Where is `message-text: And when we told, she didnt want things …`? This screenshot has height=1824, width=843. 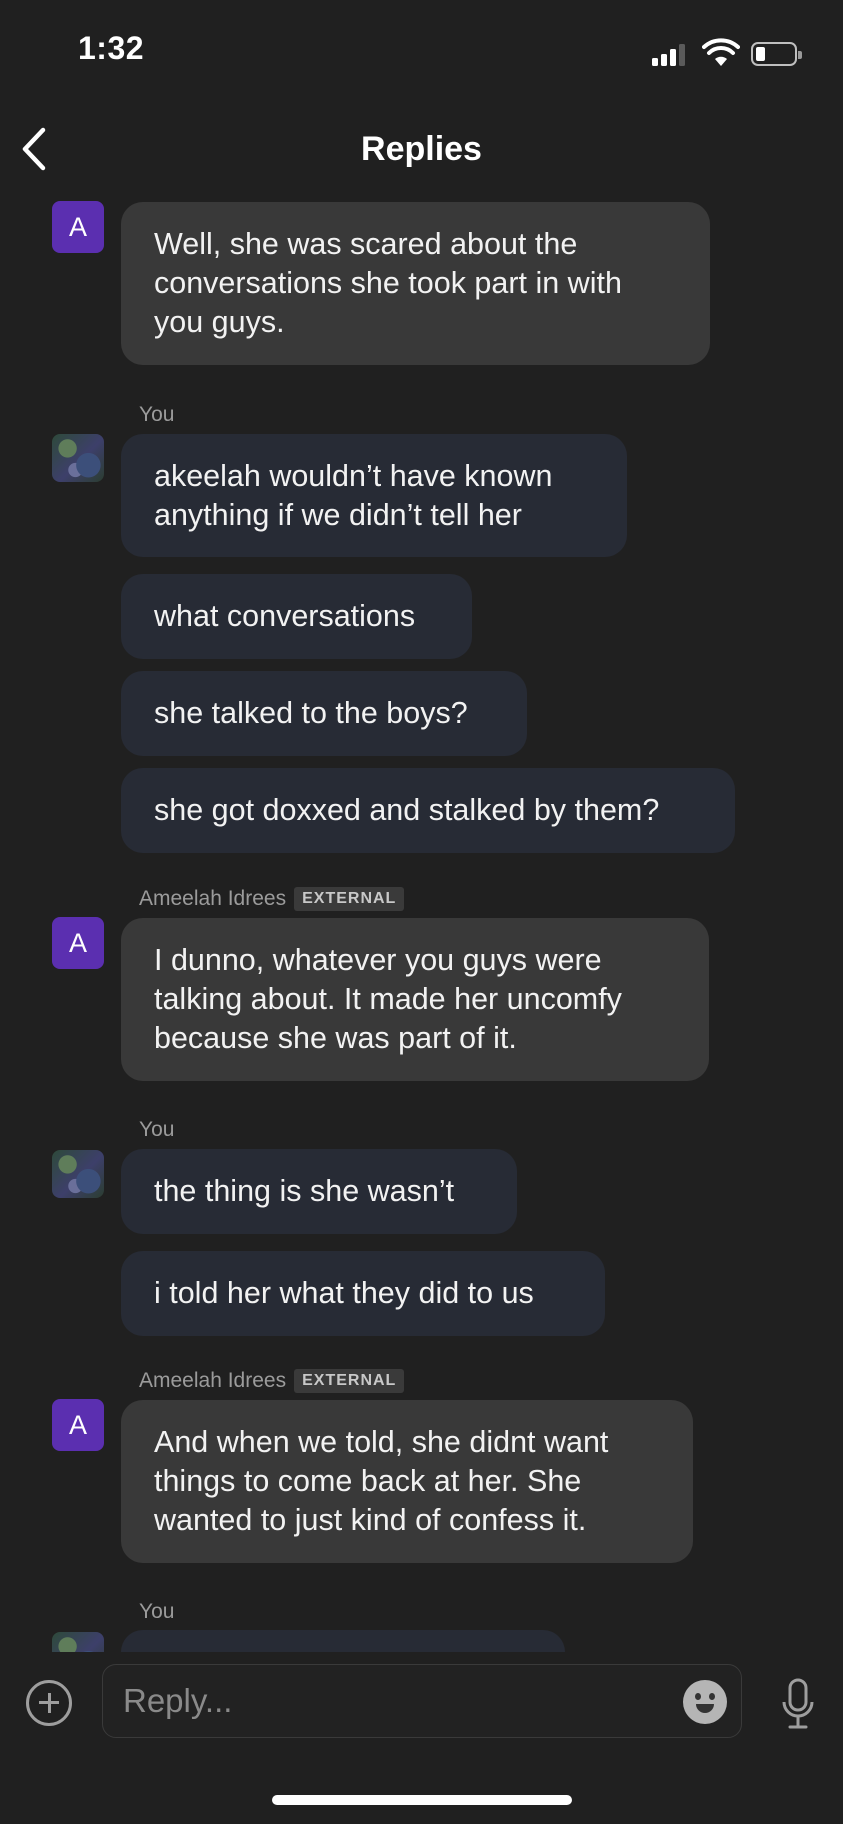
message-text: And when we told, she didnt want things … is located at coordinates (381, 1481).